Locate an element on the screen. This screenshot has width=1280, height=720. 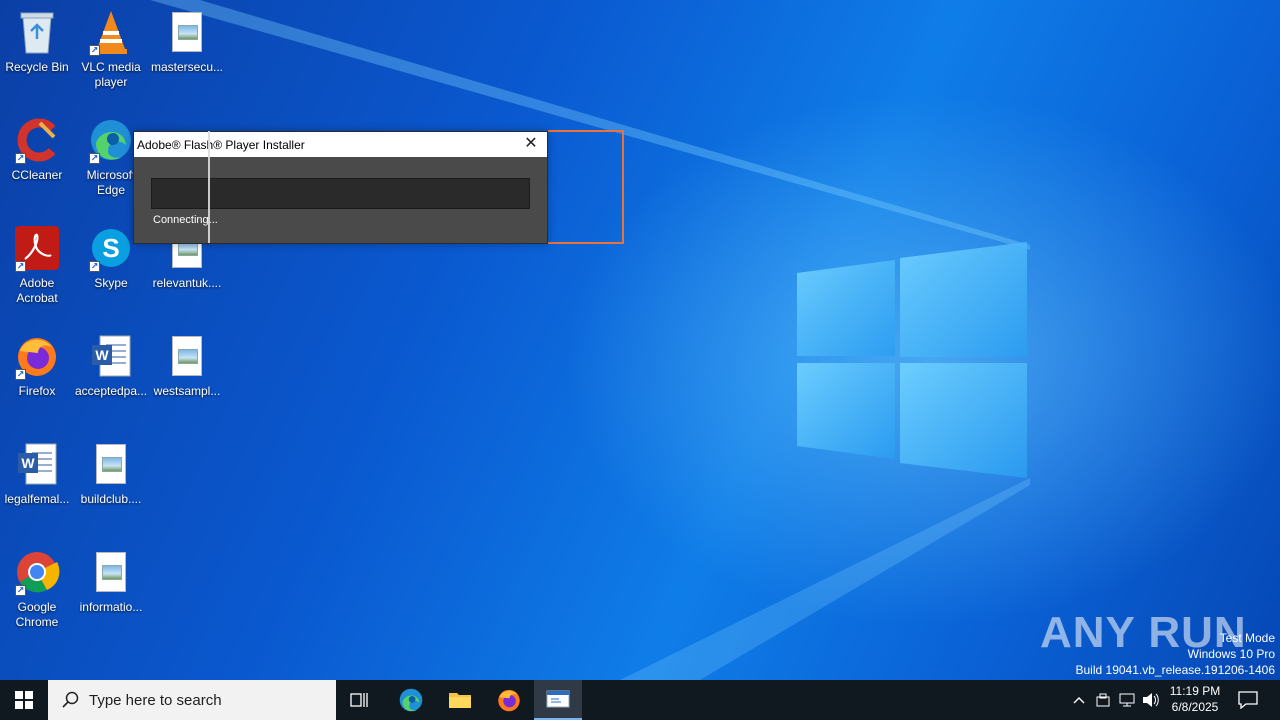
network-icon is located at coordinates (1127, 700).